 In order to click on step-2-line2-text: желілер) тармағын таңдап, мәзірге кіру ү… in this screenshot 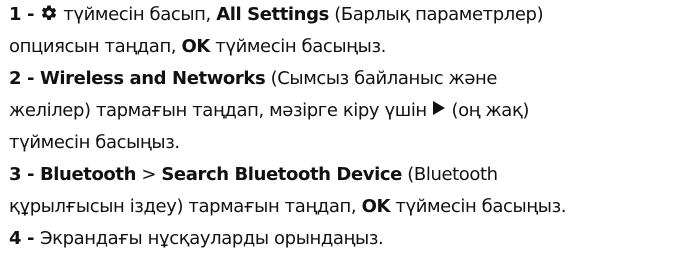, I will do `click(221, 110)`.